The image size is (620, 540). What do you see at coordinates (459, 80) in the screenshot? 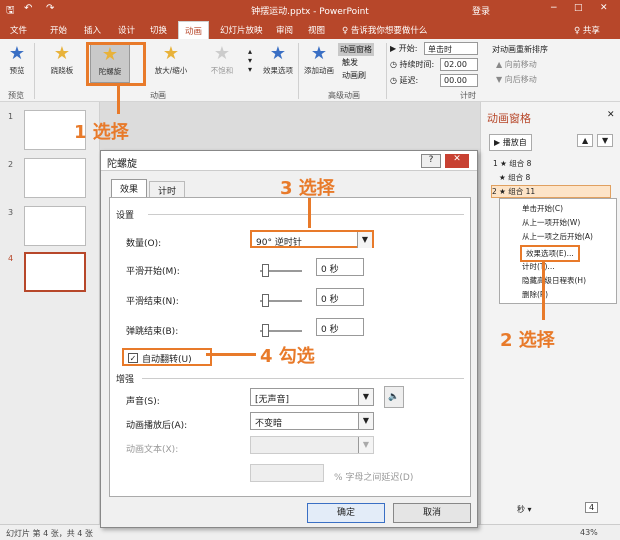
I see `delay-input: 00.00` at bounding box center [459, 80].